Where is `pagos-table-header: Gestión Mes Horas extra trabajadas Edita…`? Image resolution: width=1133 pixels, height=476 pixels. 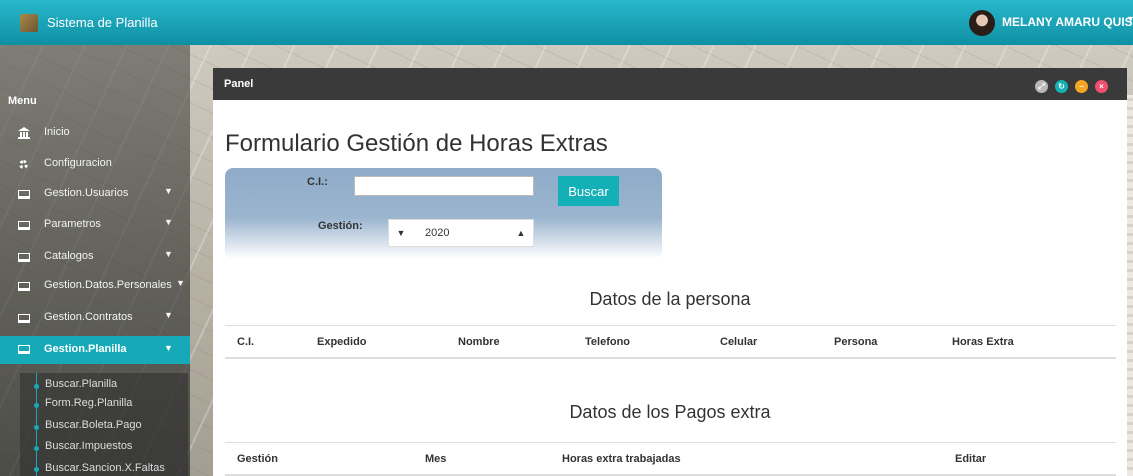 pagos-table-header: Gestión Mes Horas extra trabajadas Edita… is located at coordinates (670, 459).